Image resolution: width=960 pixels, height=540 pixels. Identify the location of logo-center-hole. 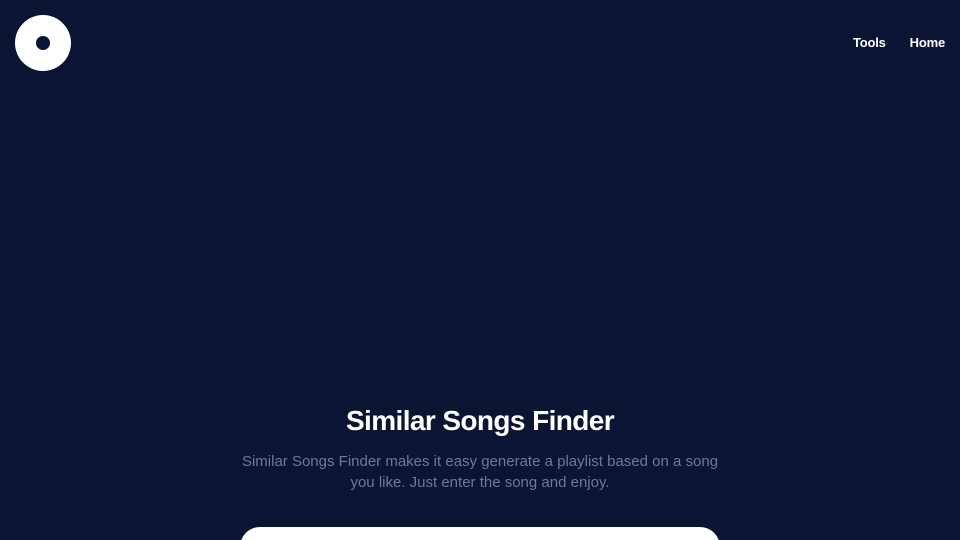
(43, 43).